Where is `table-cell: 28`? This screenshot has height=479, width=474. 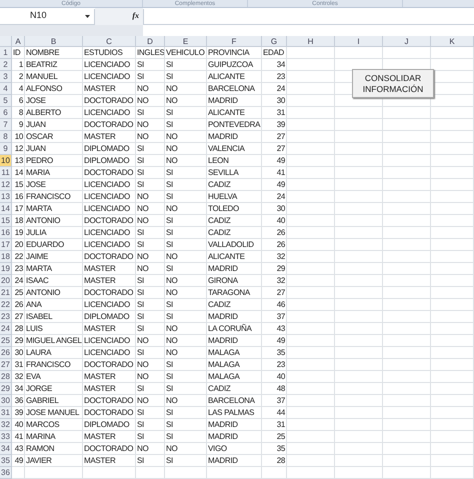 table-cell: 28 is located at coordinates (18, 329).